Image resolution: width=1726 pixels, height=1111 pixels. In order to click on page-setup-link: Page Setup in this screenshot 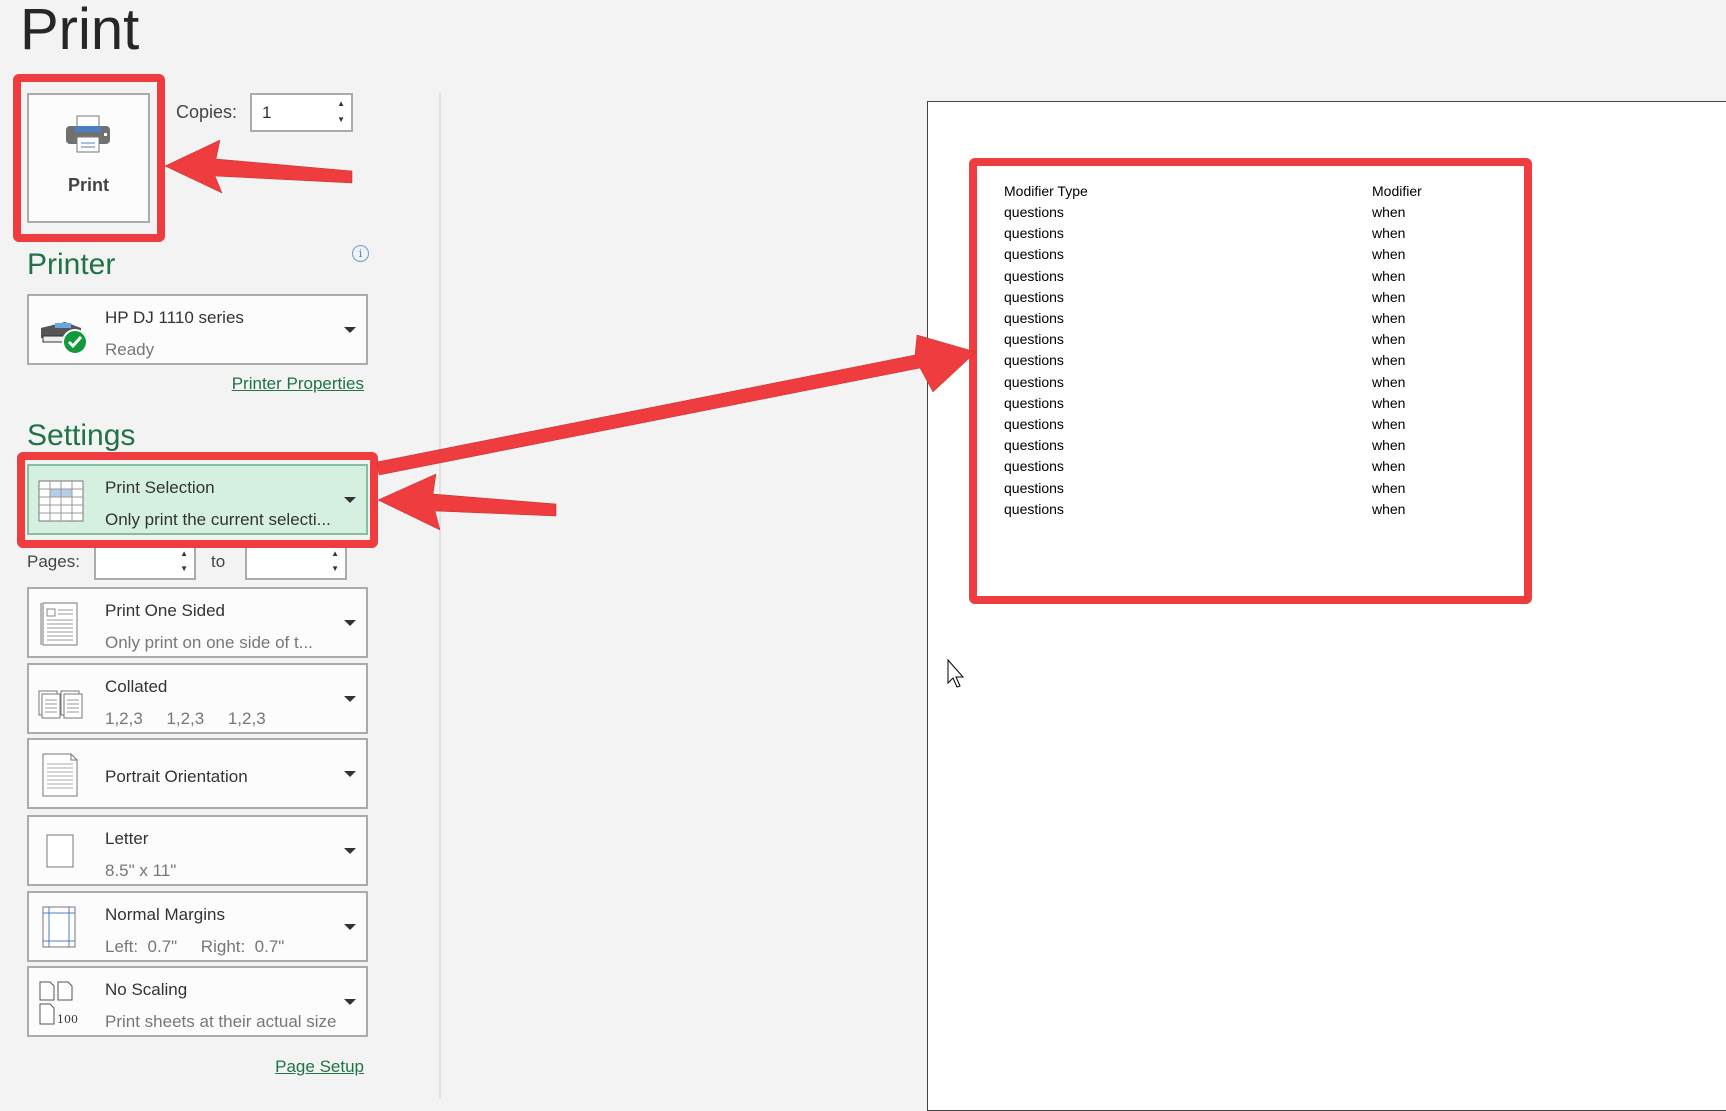, I will do `click(319, 1067)`.